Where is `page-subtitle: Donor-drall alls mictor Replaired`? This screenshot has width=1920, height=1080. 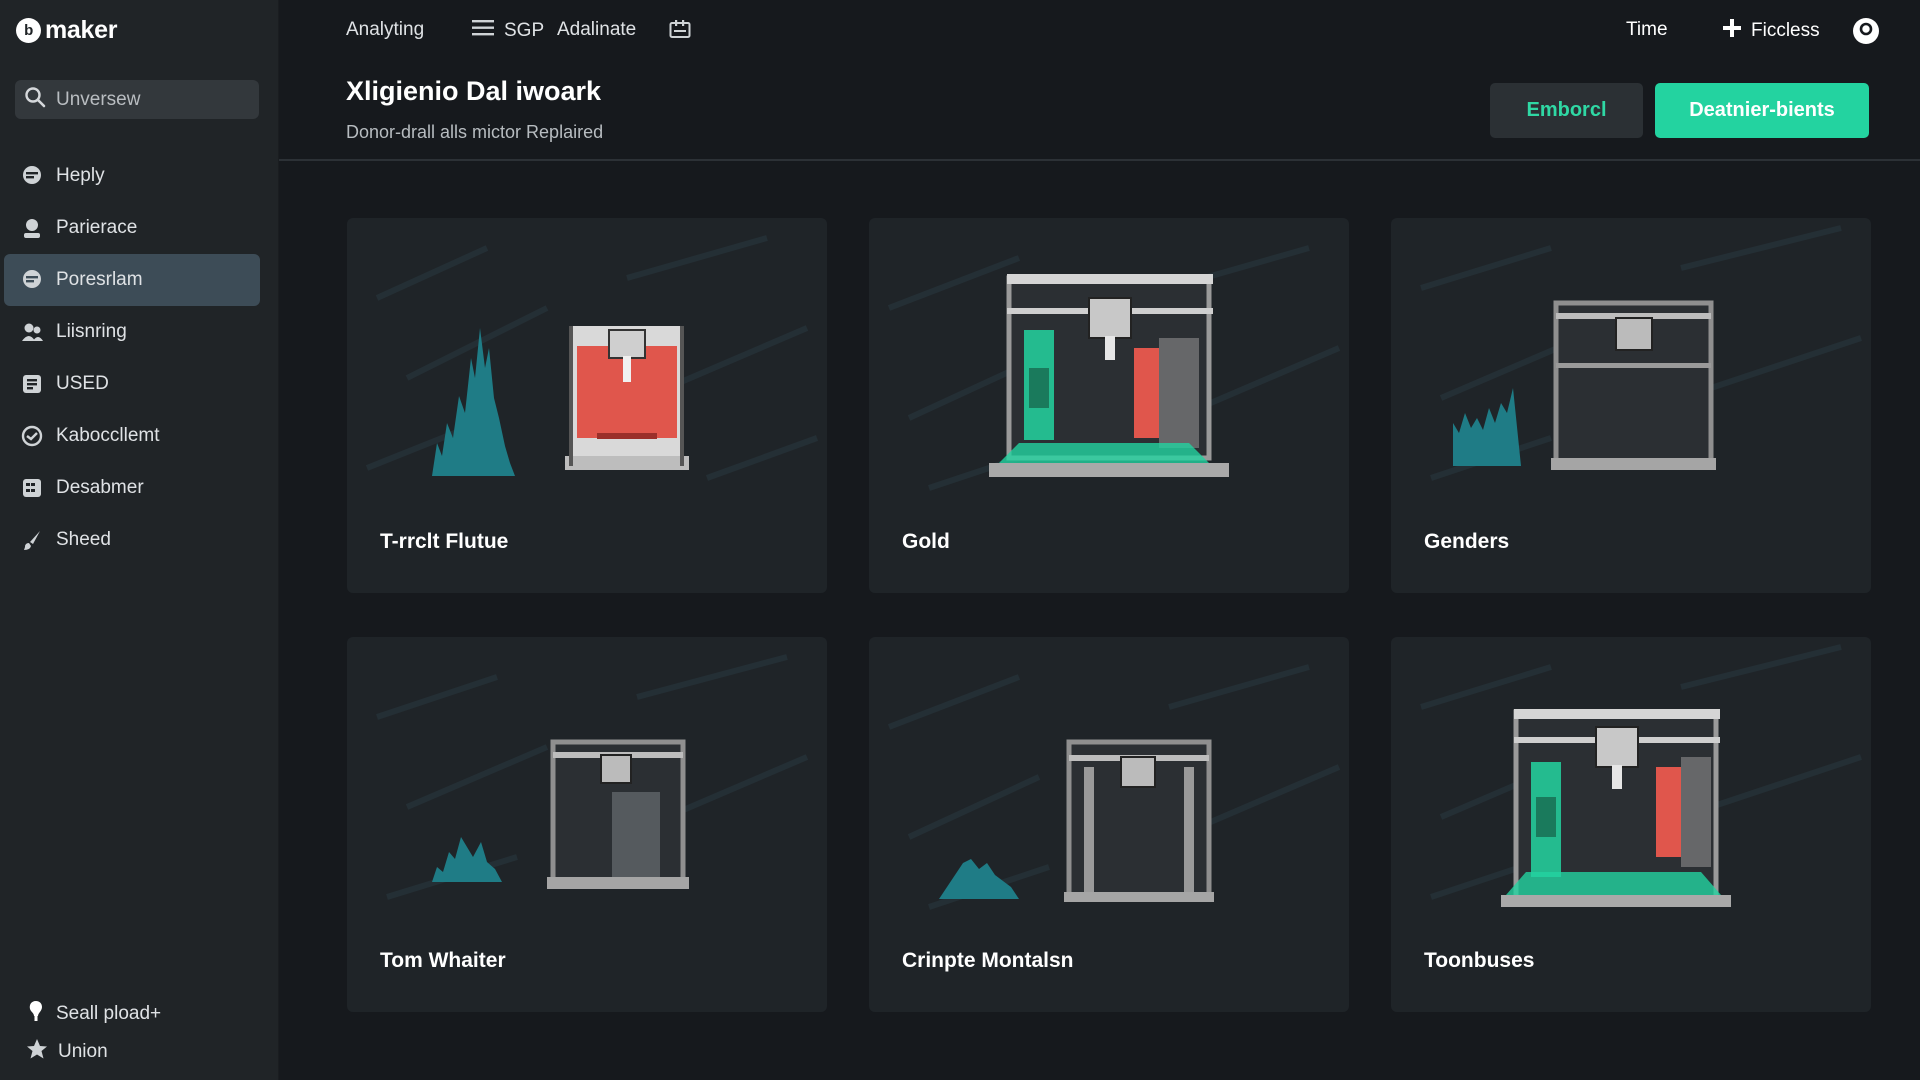 page-subtitle: Donor-drall alls mictor Replaired is located at coordinates (475, 132).